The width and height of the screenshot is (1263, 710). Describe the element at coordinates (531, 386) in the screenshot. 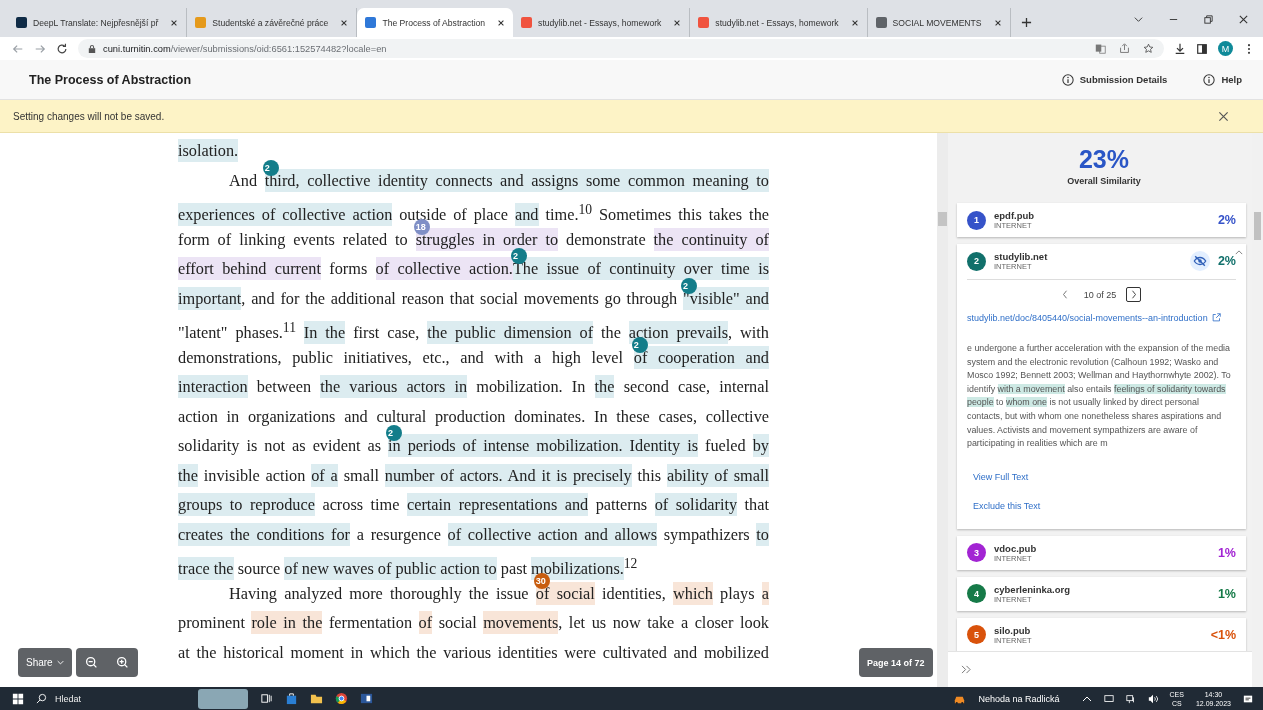

I see `document-text: mobilization. In` at that location.